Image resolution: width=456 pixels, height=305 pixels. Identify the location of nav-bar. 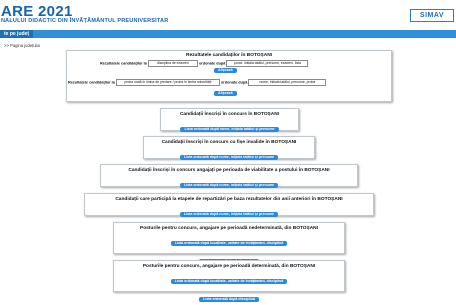
(228, 34).